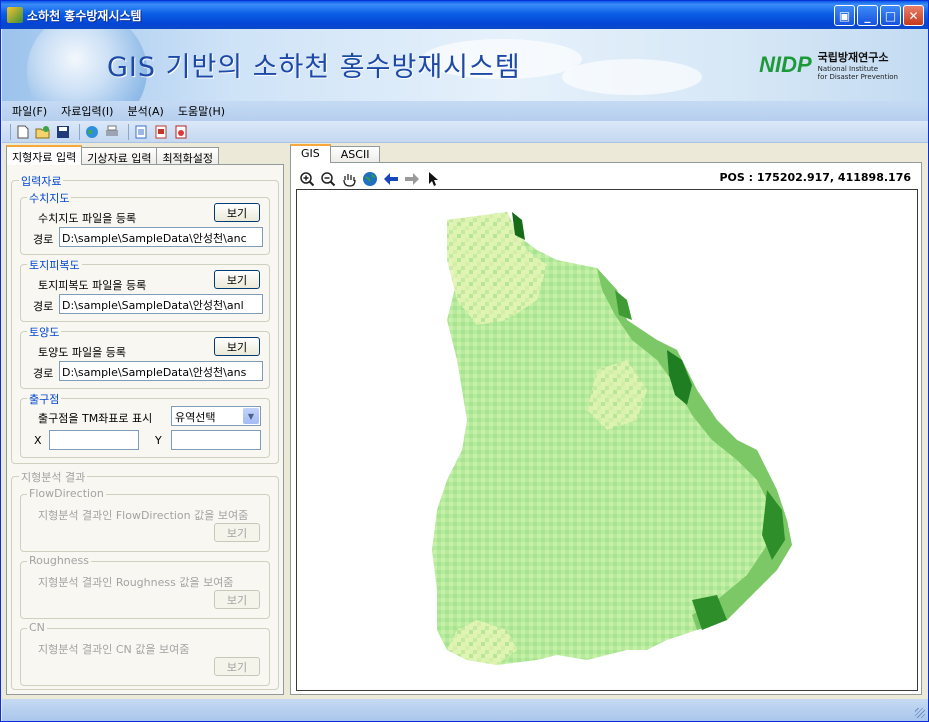 This screenshot has width=929, height=722. I want to click on dem-register-text: 수치지도 파일을 등록, so click(87, 218).